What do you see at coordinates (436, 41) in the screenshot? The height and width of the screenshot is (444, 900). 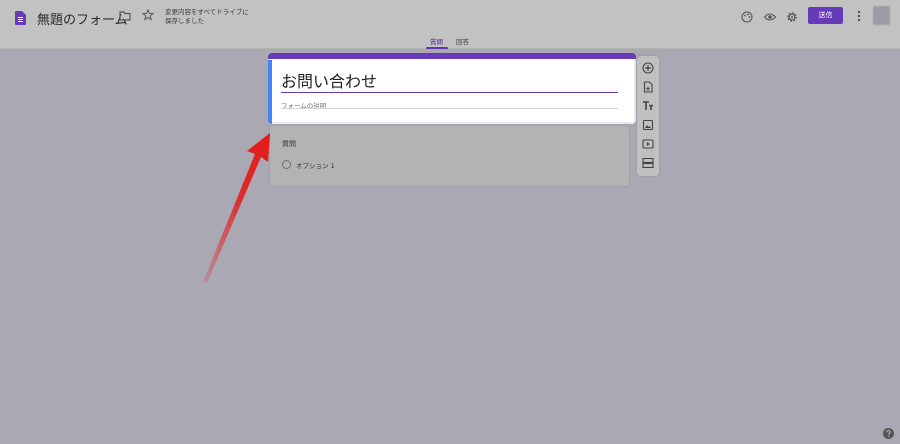 I see `tab-questions: 質問` at bounding box center [436, 41].